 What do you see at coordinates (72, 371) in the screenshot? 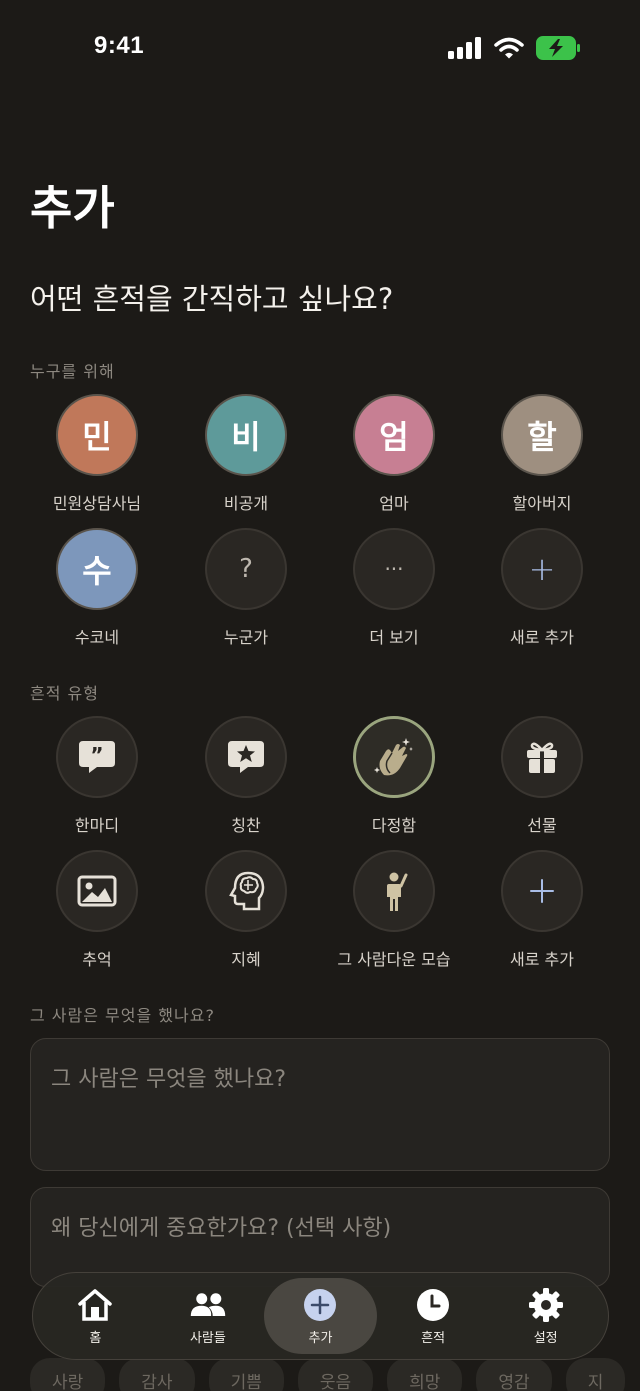
I see `people-section-label: 누구를 위해` at bounding box center [72, 371].